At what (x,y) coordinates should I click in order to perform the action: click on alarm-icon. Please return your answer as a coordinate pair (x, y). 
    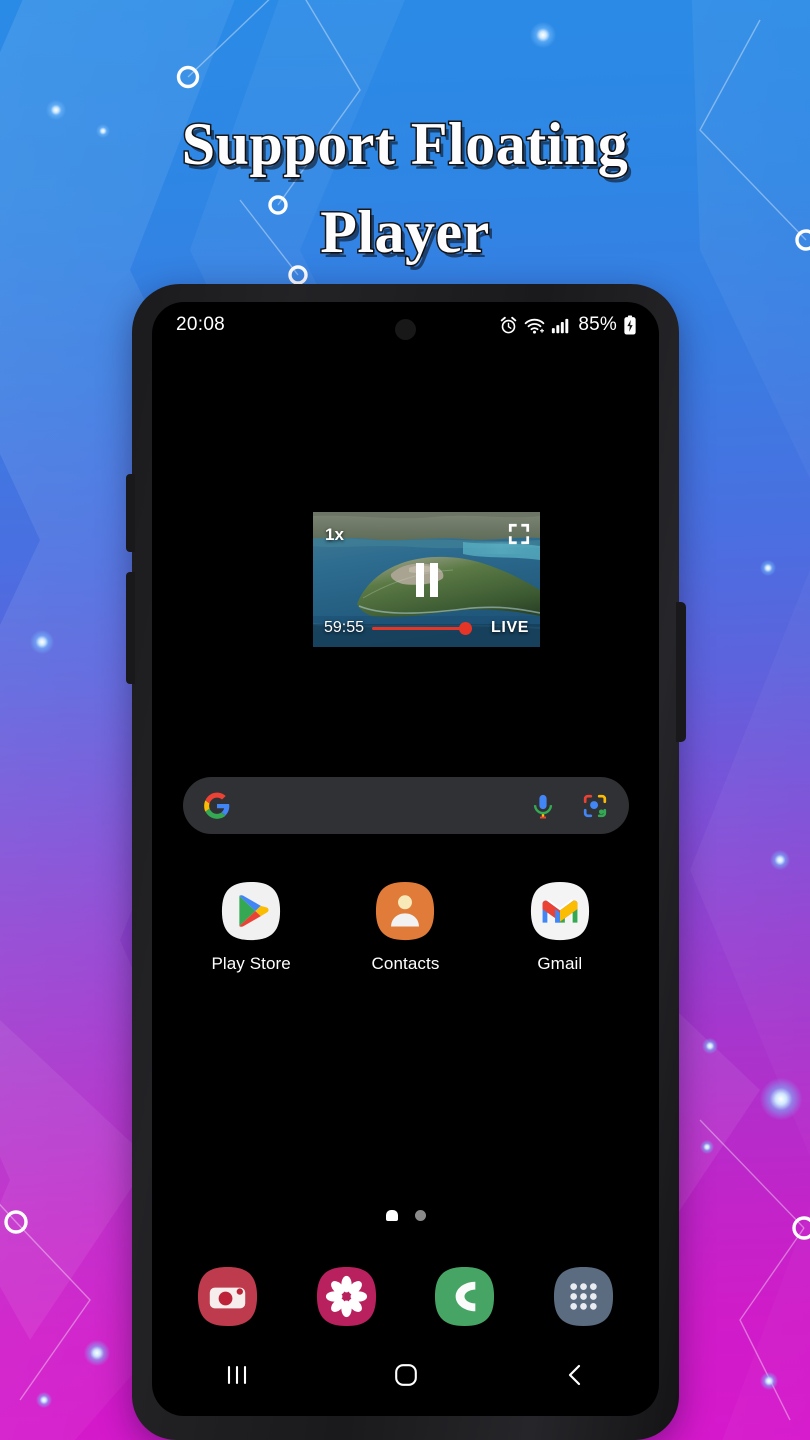
    Looking at the image, I should click on (509, 324).